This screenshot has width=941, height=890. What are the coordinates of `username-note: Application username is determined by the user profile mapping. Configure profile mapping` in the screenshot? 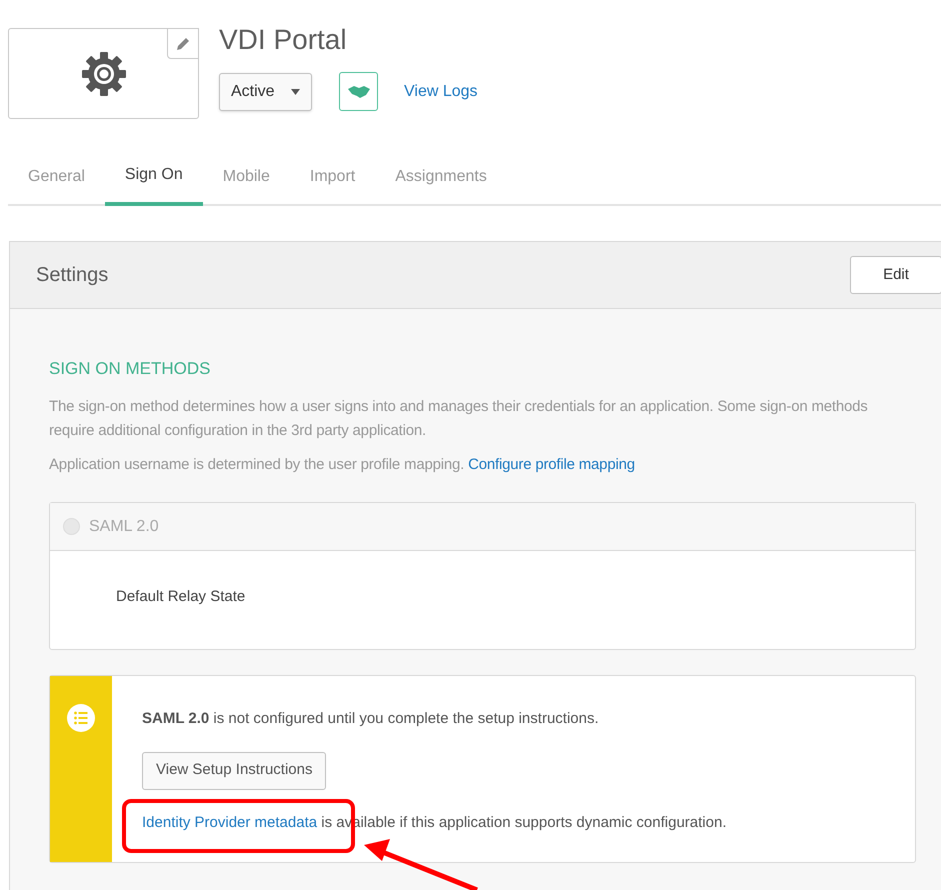 It's located at (342, 464).